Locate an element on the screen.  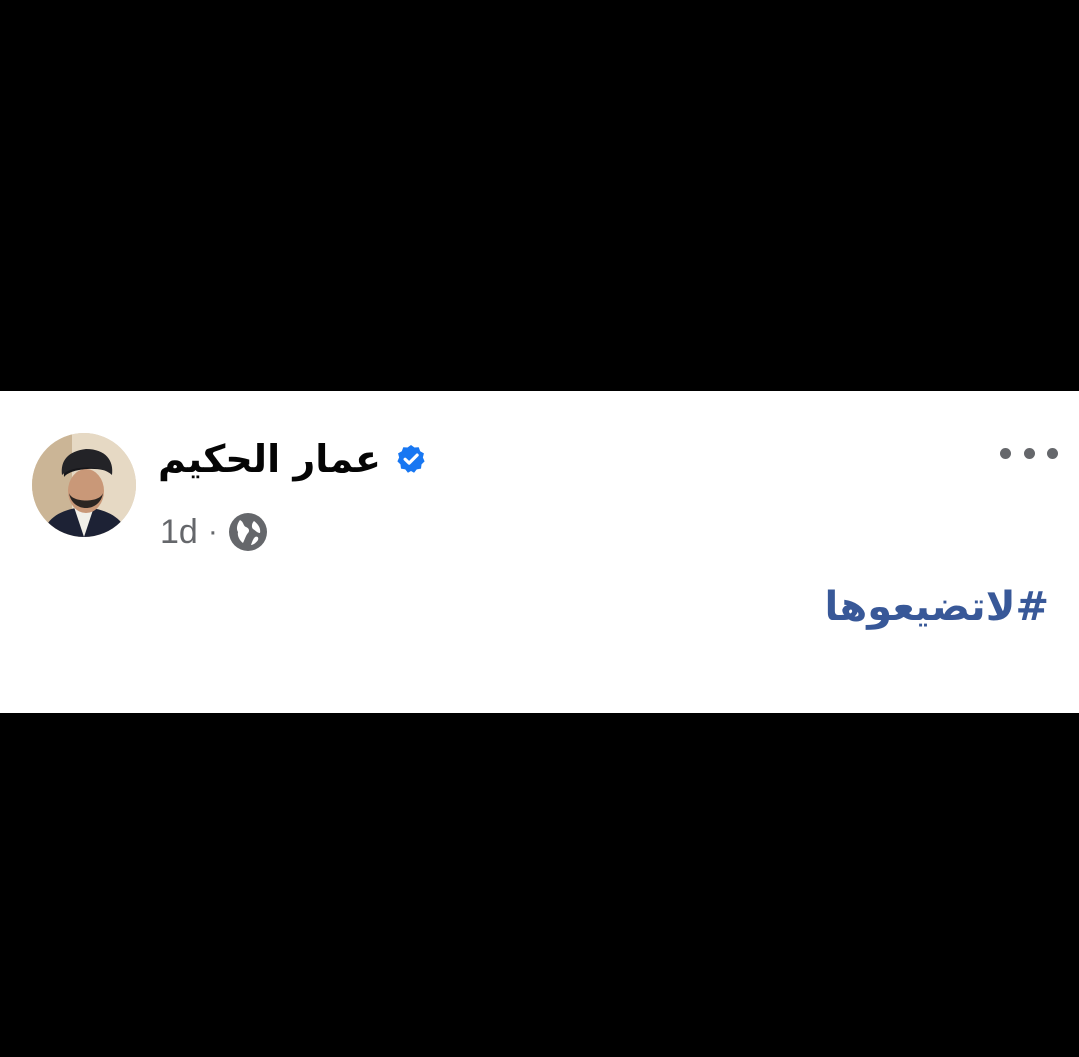
post-timestamp: 1d is located at coordinates (179, 532).